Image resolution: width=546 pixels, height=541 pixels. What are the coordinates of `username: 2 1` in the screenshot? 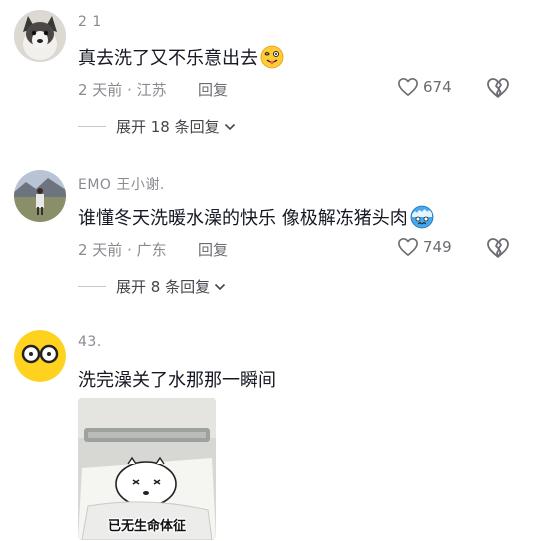 It's located at (90, 22).